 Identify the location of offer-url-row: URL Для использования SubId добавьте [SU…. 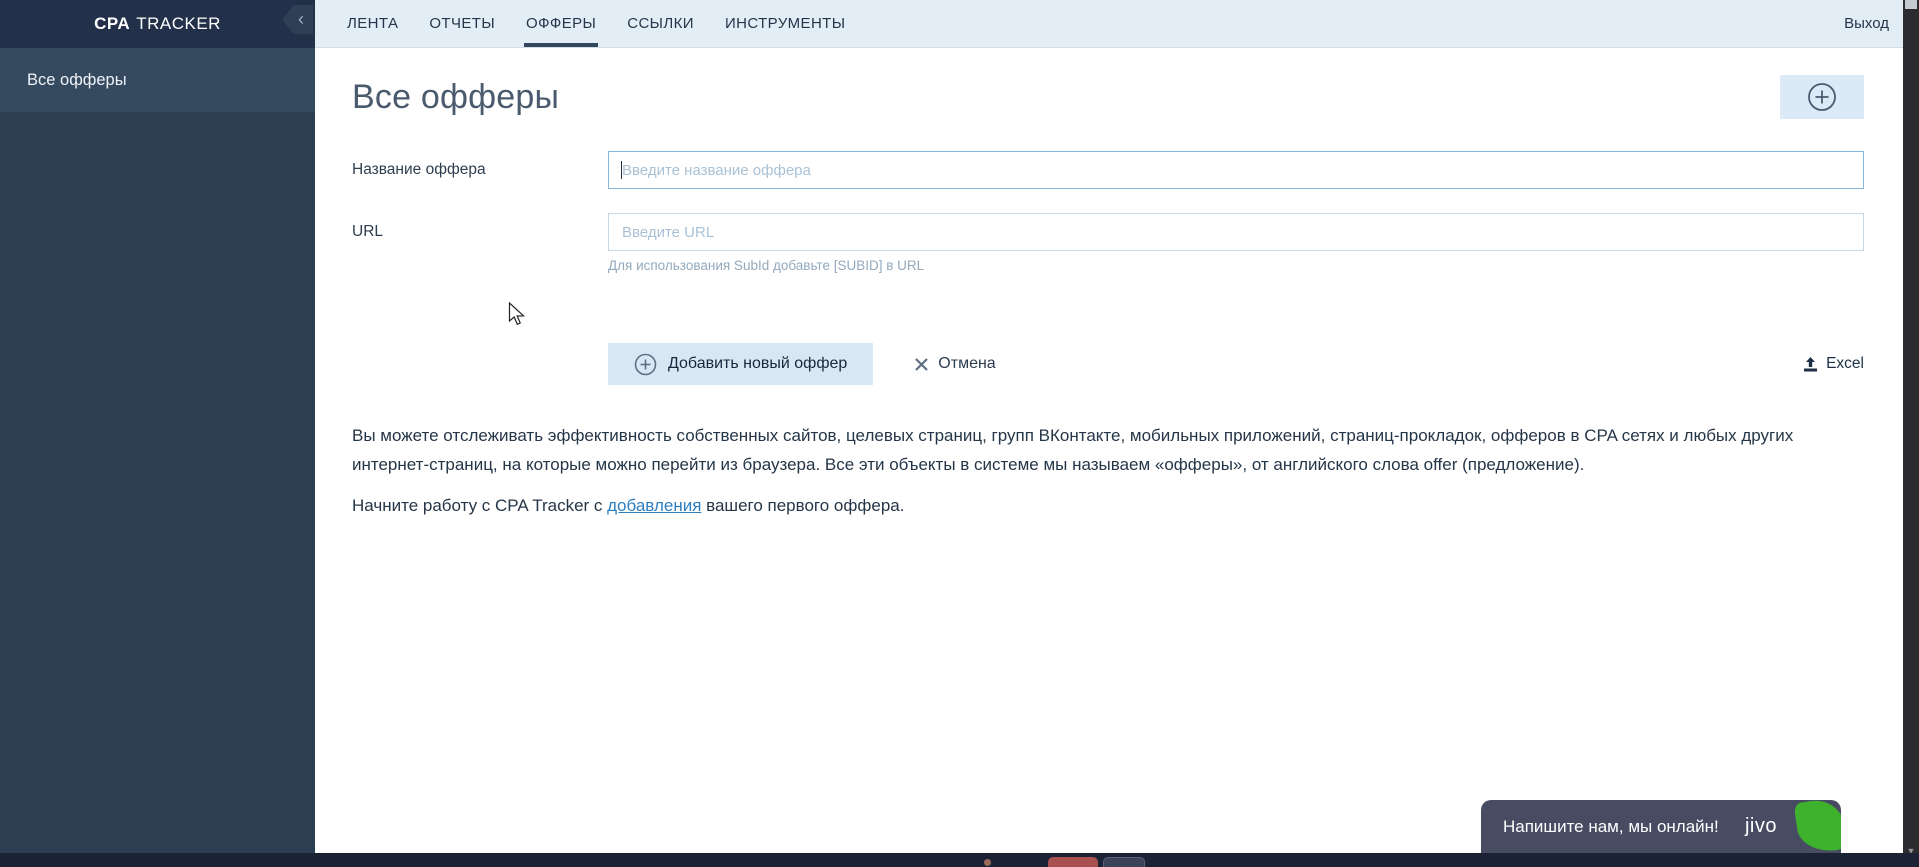
(1108, 243).